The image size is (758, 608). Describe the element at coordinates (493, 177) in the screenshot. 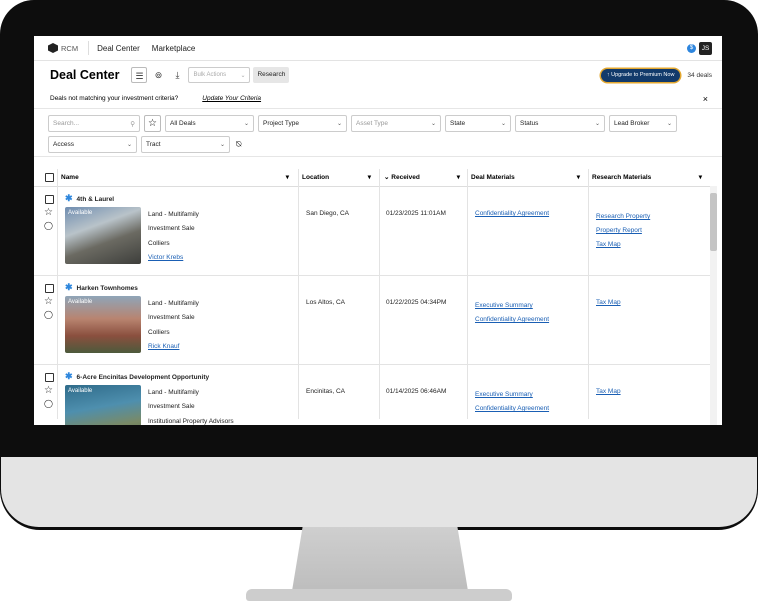

I see `column-deal-materials-label: Deal Materials` at that location.